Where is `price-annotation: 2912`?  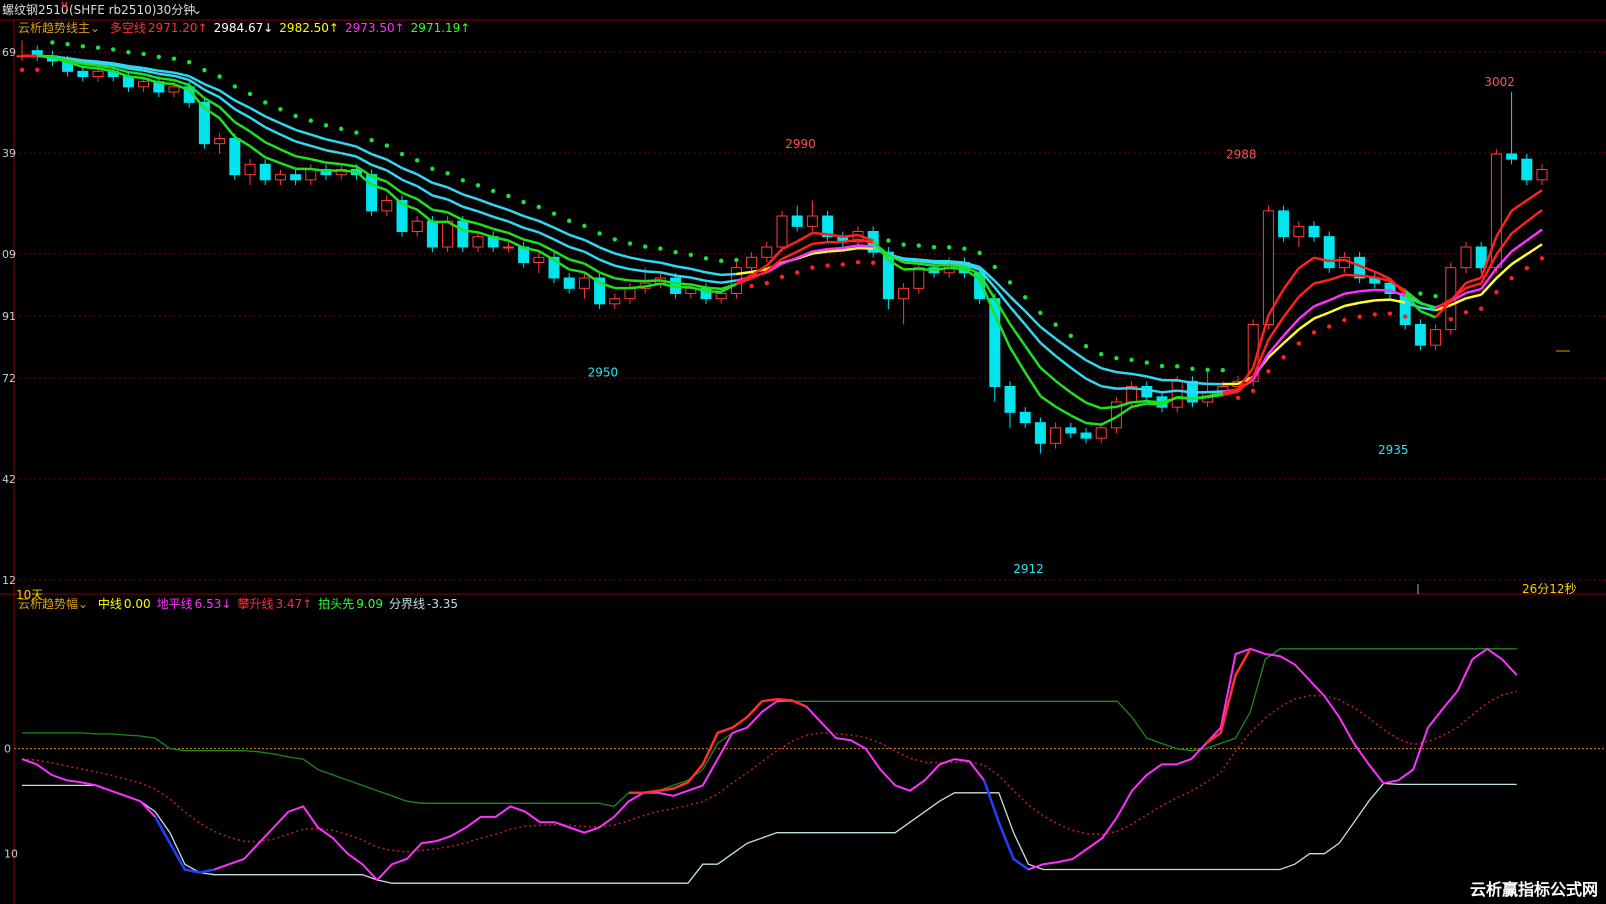
price-annotation: 2912 is located at coordinates (1028, 569).